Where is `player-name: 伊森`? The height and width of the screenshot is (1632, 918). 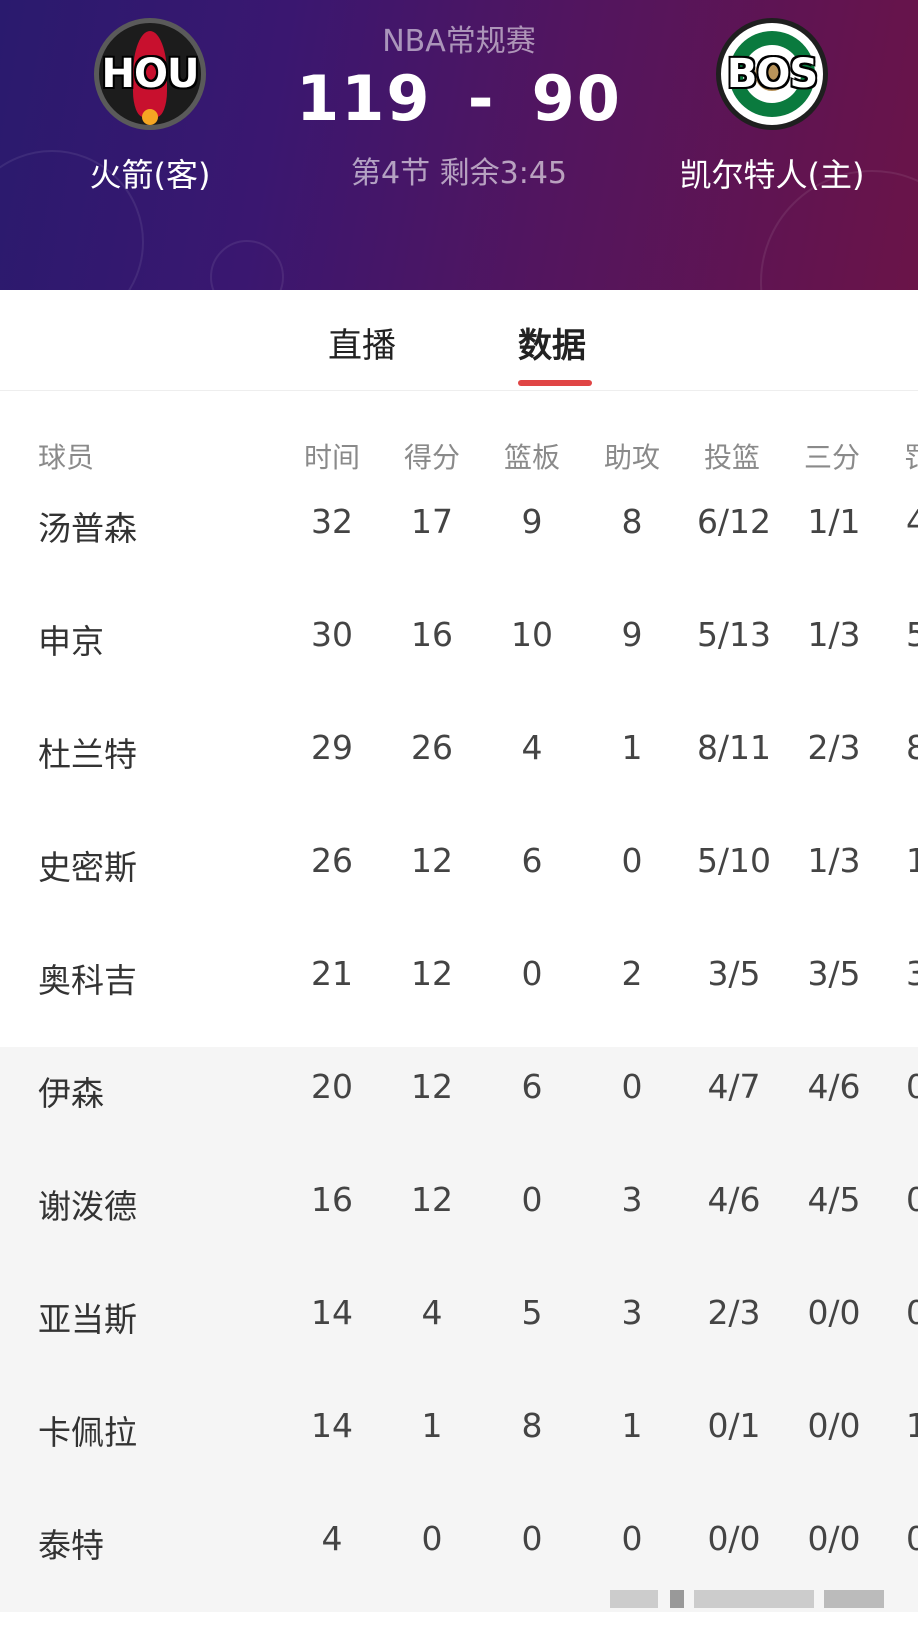
player-name: 伊森 is located at coordinates (71, 1093).